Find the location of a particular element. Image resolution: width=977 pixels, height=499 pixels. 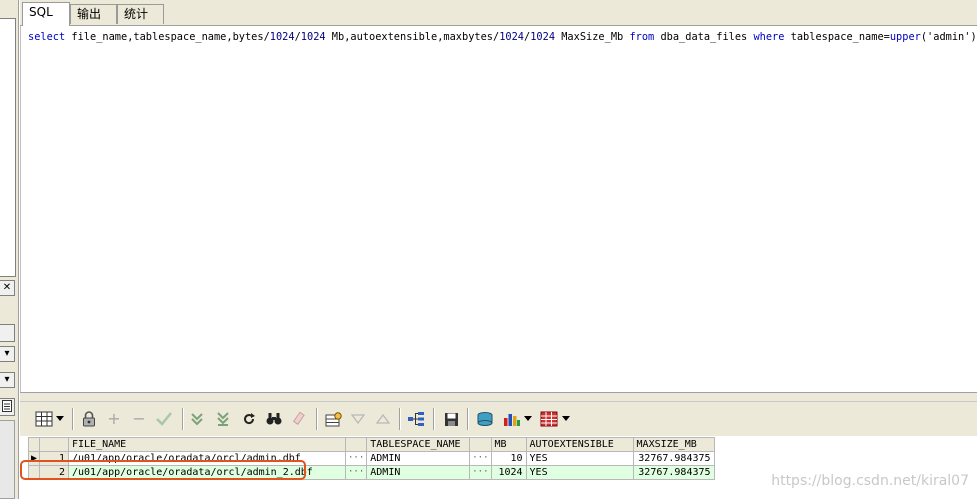

sql-token: file_name,tablespace_name,bytes/ is located at coordinates (167, 37).